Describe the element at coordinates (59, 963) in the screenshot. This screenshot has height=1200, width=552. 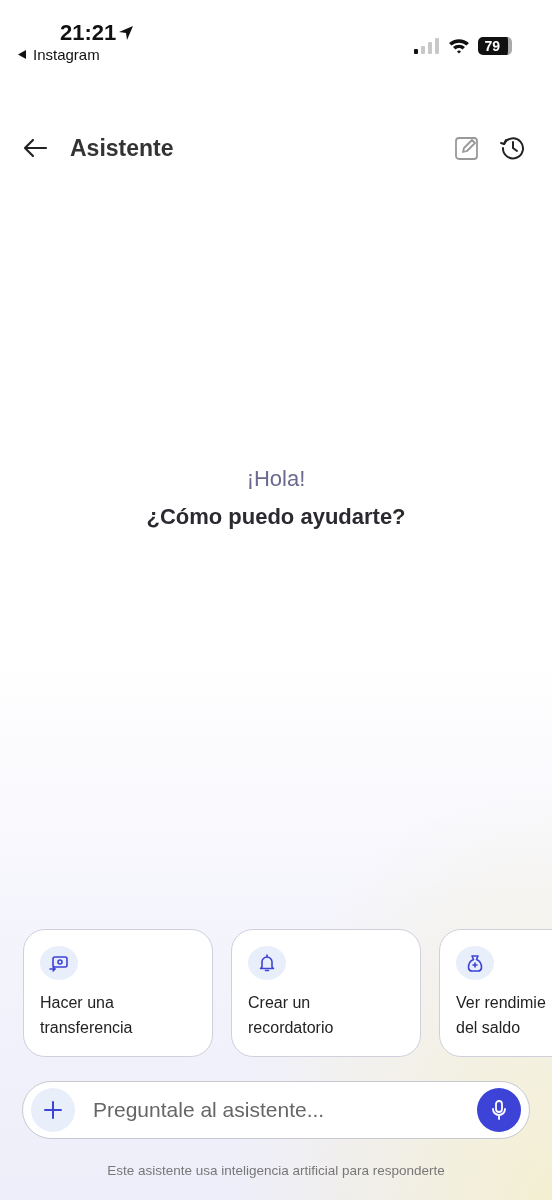
I see `cash-transfer-icon` at that location.